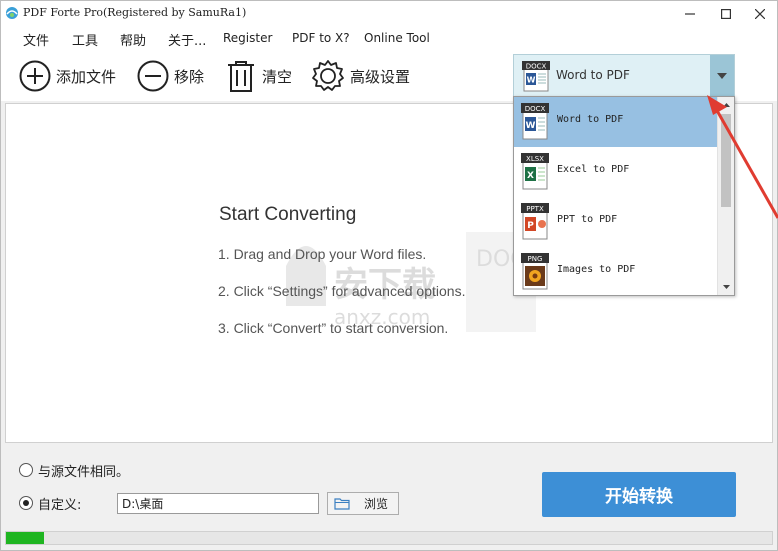  I want to click on xlsx-option-badge: XLSX, so click(535, 159).